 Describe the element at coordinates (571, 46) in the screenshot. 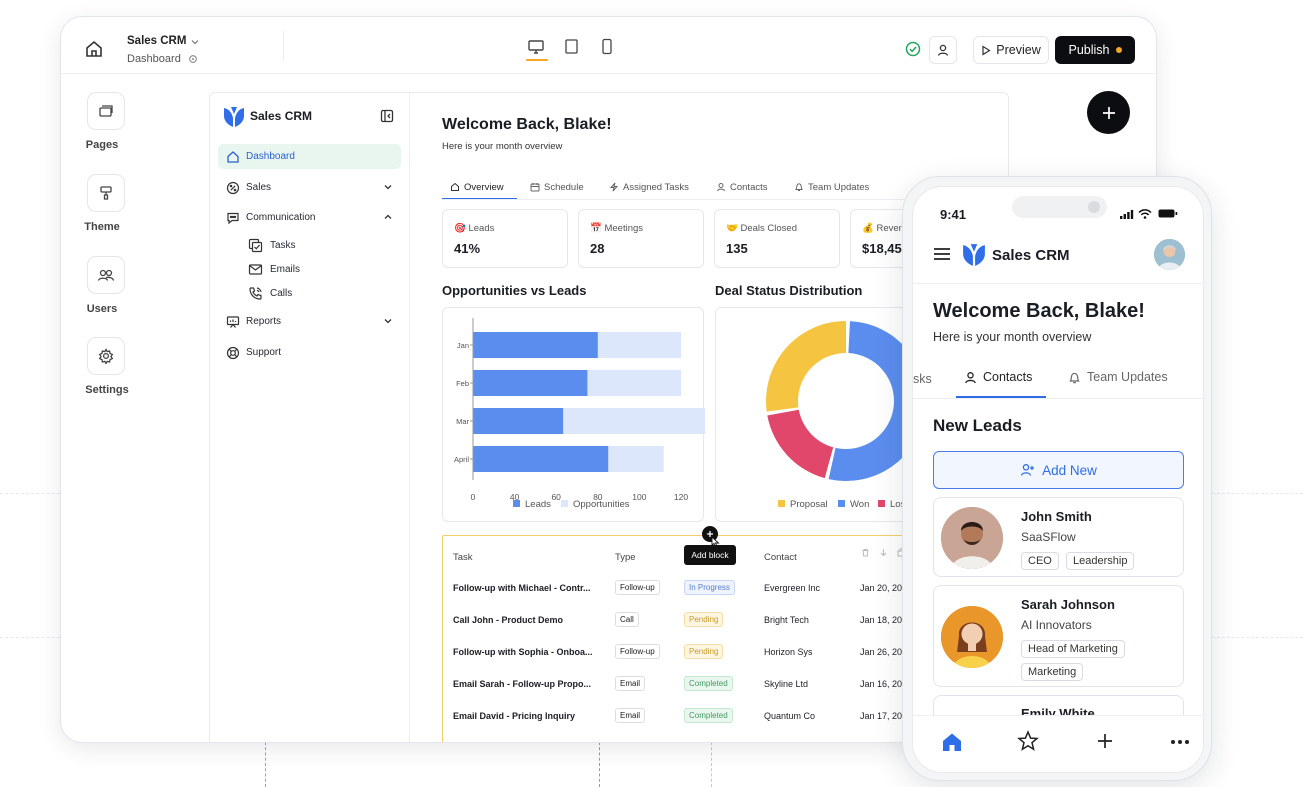

I see `tablet-view-icon` at that location.